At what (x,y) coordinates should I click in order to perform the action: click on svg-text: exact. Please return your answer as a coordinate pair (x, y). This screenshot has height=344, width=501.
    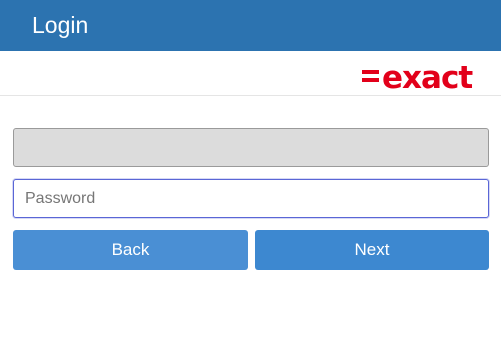
    Looking at the image, I should click on (427, 75).